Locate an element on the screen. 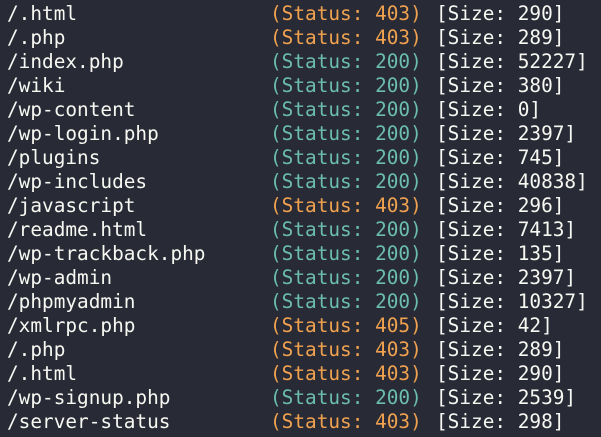 This screenshot has height=437, width=601. result-line: /wp-admin (Status: 200) [Size: 2397] is located at coordinates (300, 278).